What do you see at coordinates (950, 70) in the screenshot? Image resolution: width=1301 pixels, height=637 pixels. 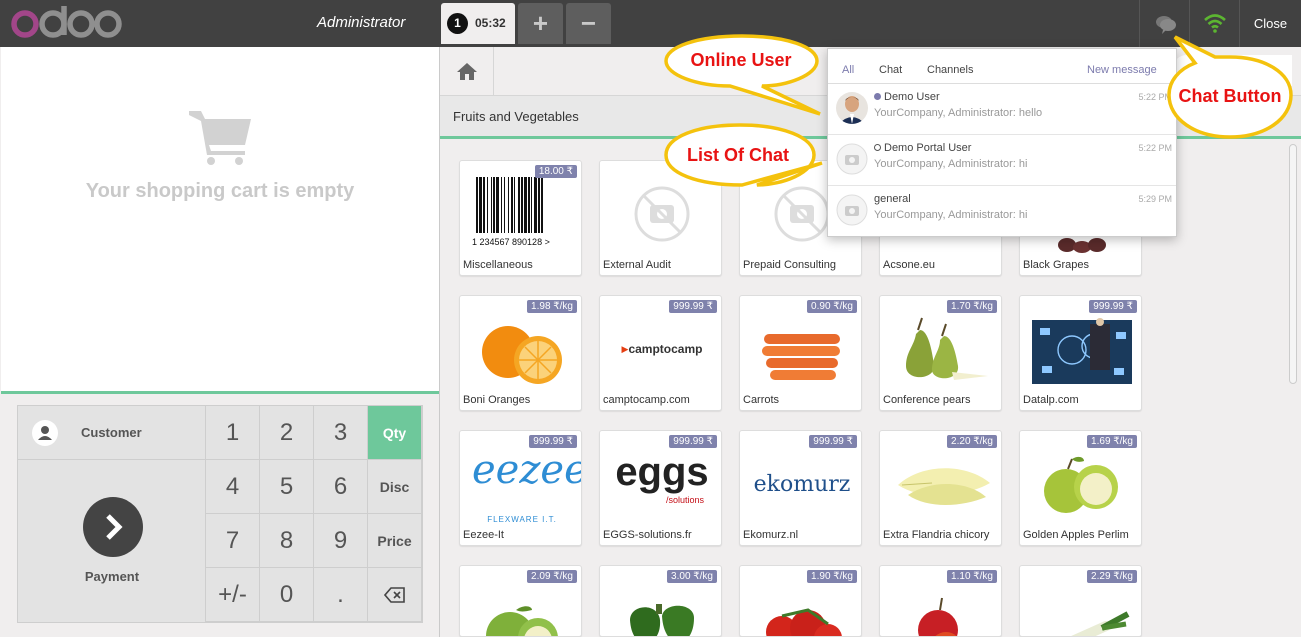 I see `chat-tab-channels: Channels` at bounding box center [950, 70].